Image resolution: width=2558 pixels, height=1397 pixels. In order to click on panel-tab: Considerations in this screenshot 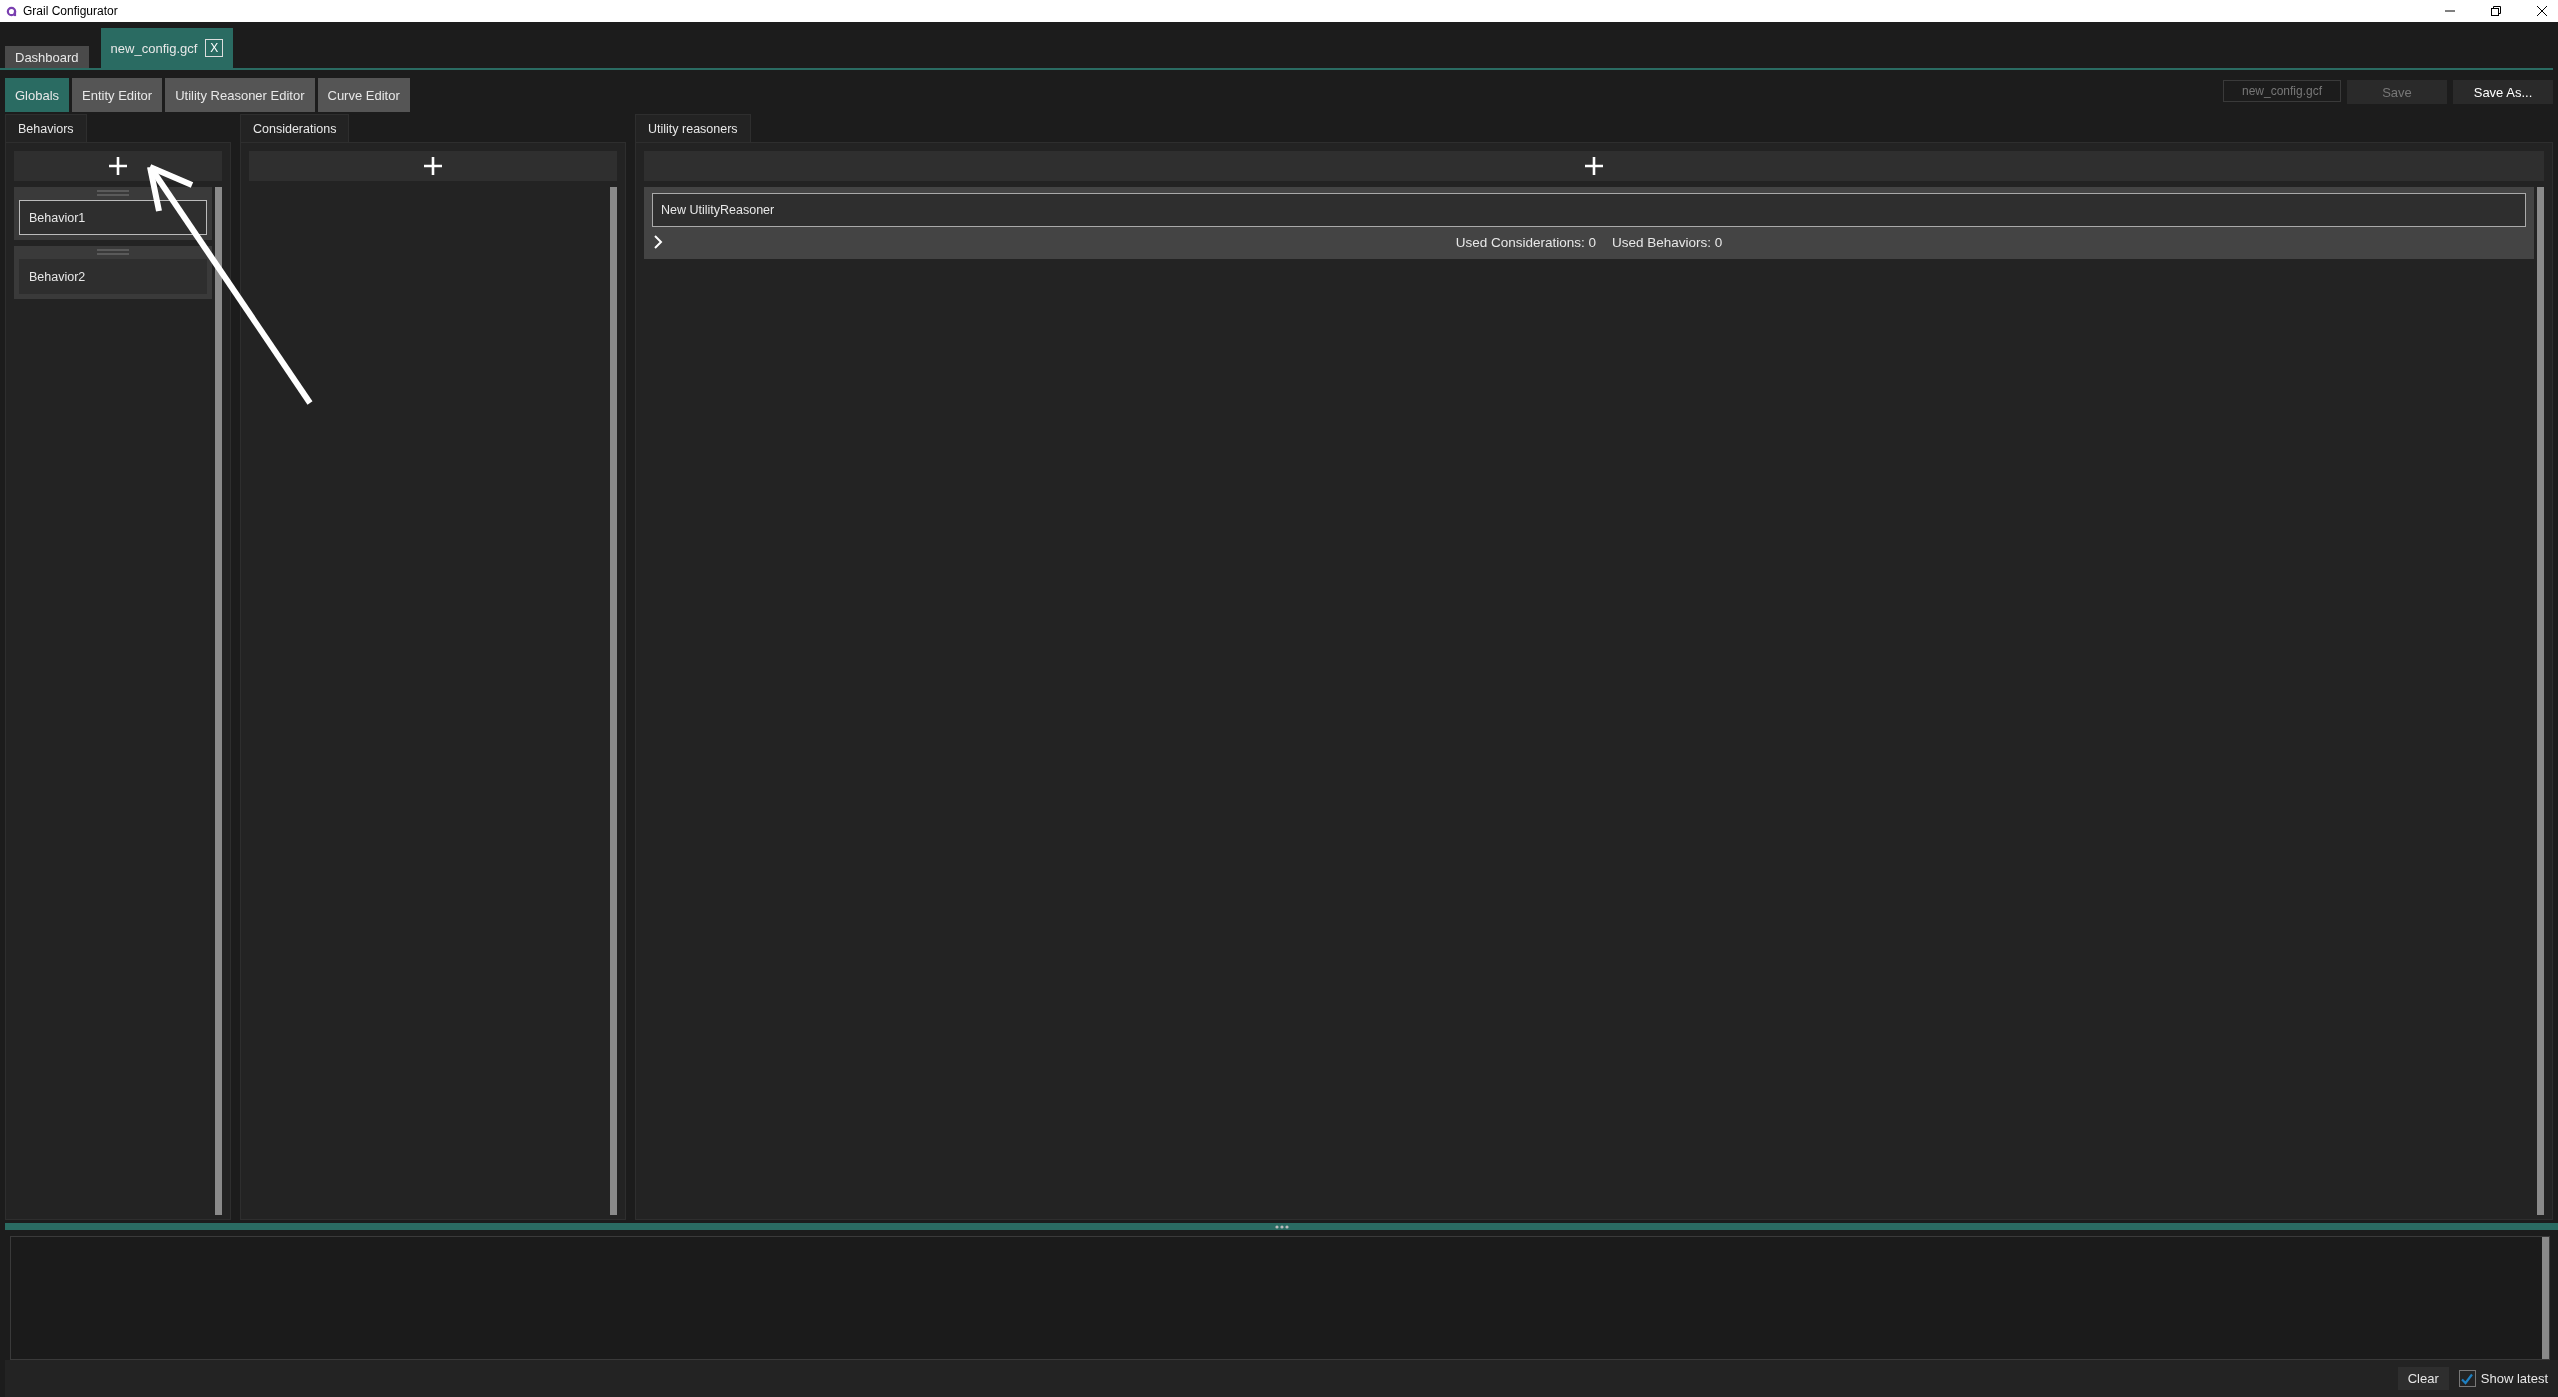, I will do `click(295, 128)`.